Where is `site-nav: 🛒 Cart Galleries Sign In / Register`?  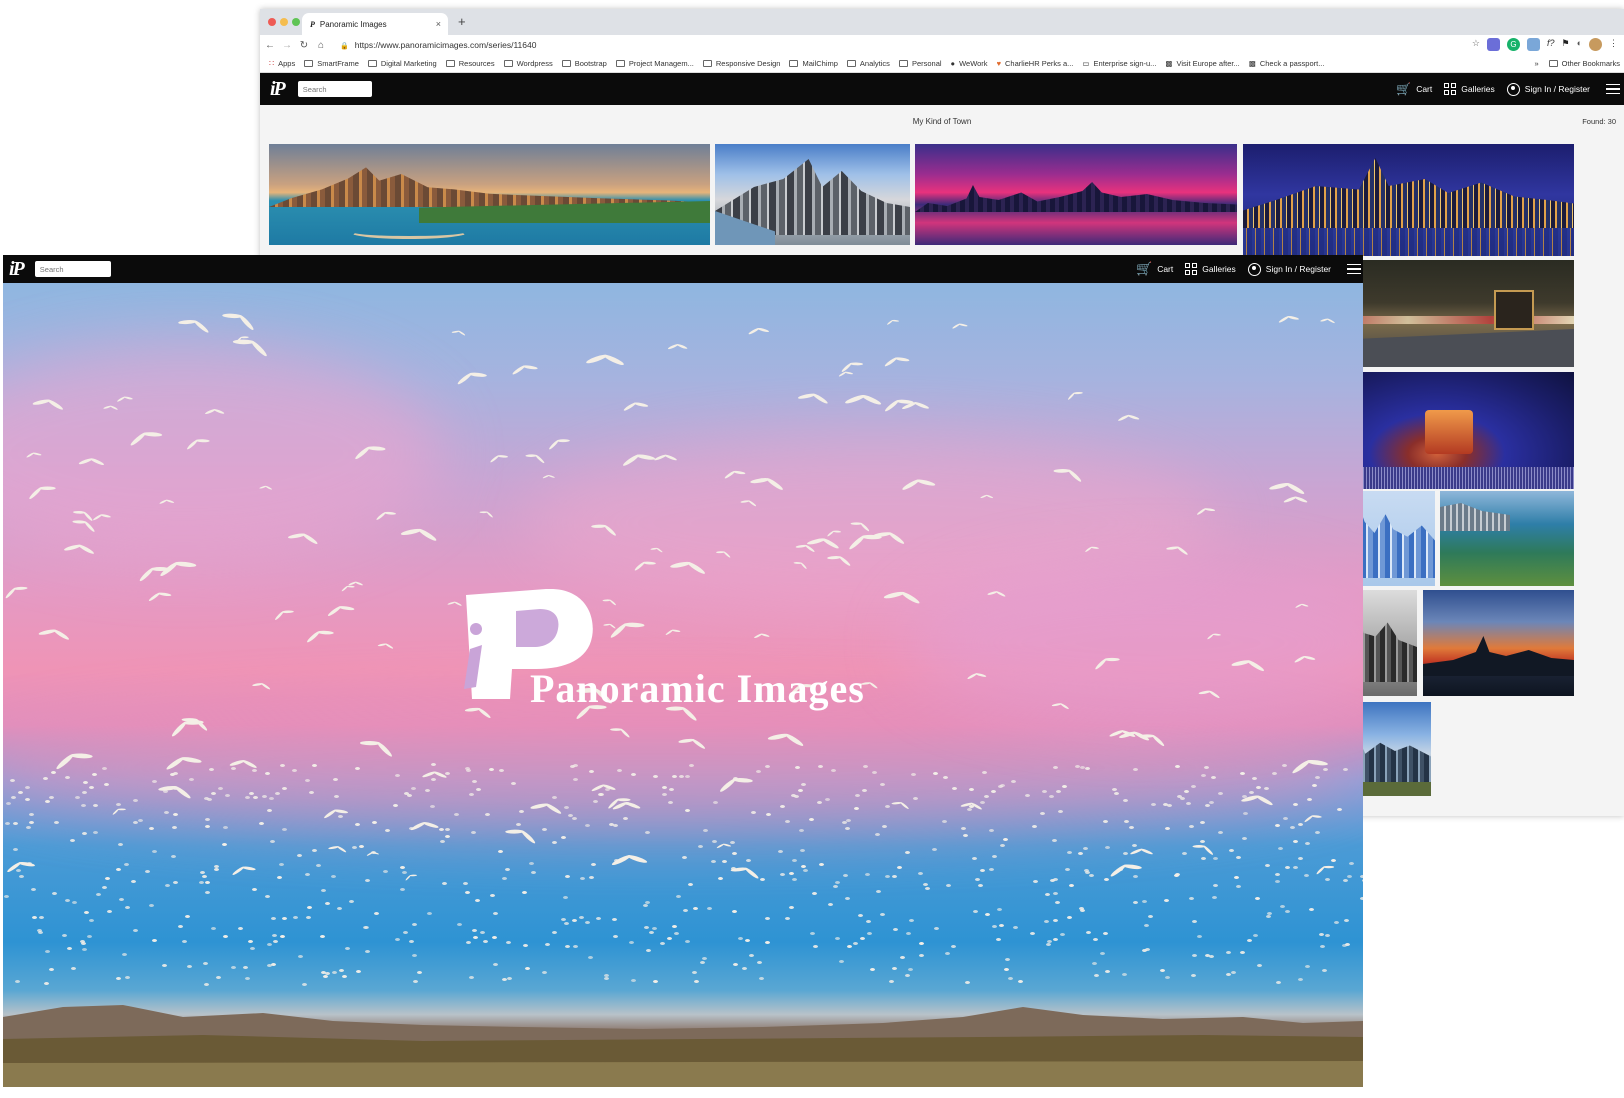 site-nav: 🛒 Cart Galleries Sign In / Register is located at coordinates (1249, 269).